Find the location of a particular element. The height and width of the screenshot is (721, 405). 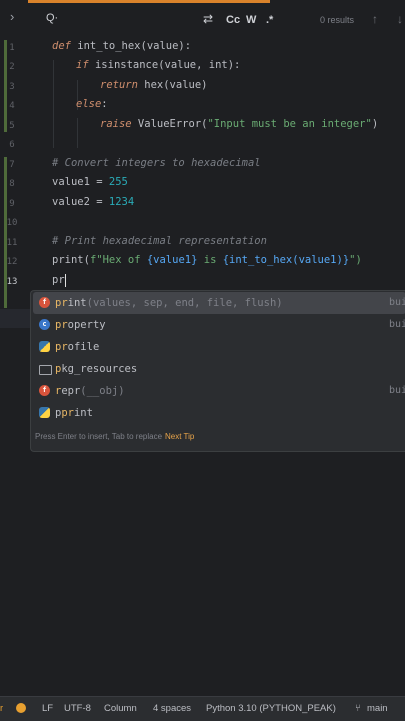

text-caret is located at coordinates (65, 280).